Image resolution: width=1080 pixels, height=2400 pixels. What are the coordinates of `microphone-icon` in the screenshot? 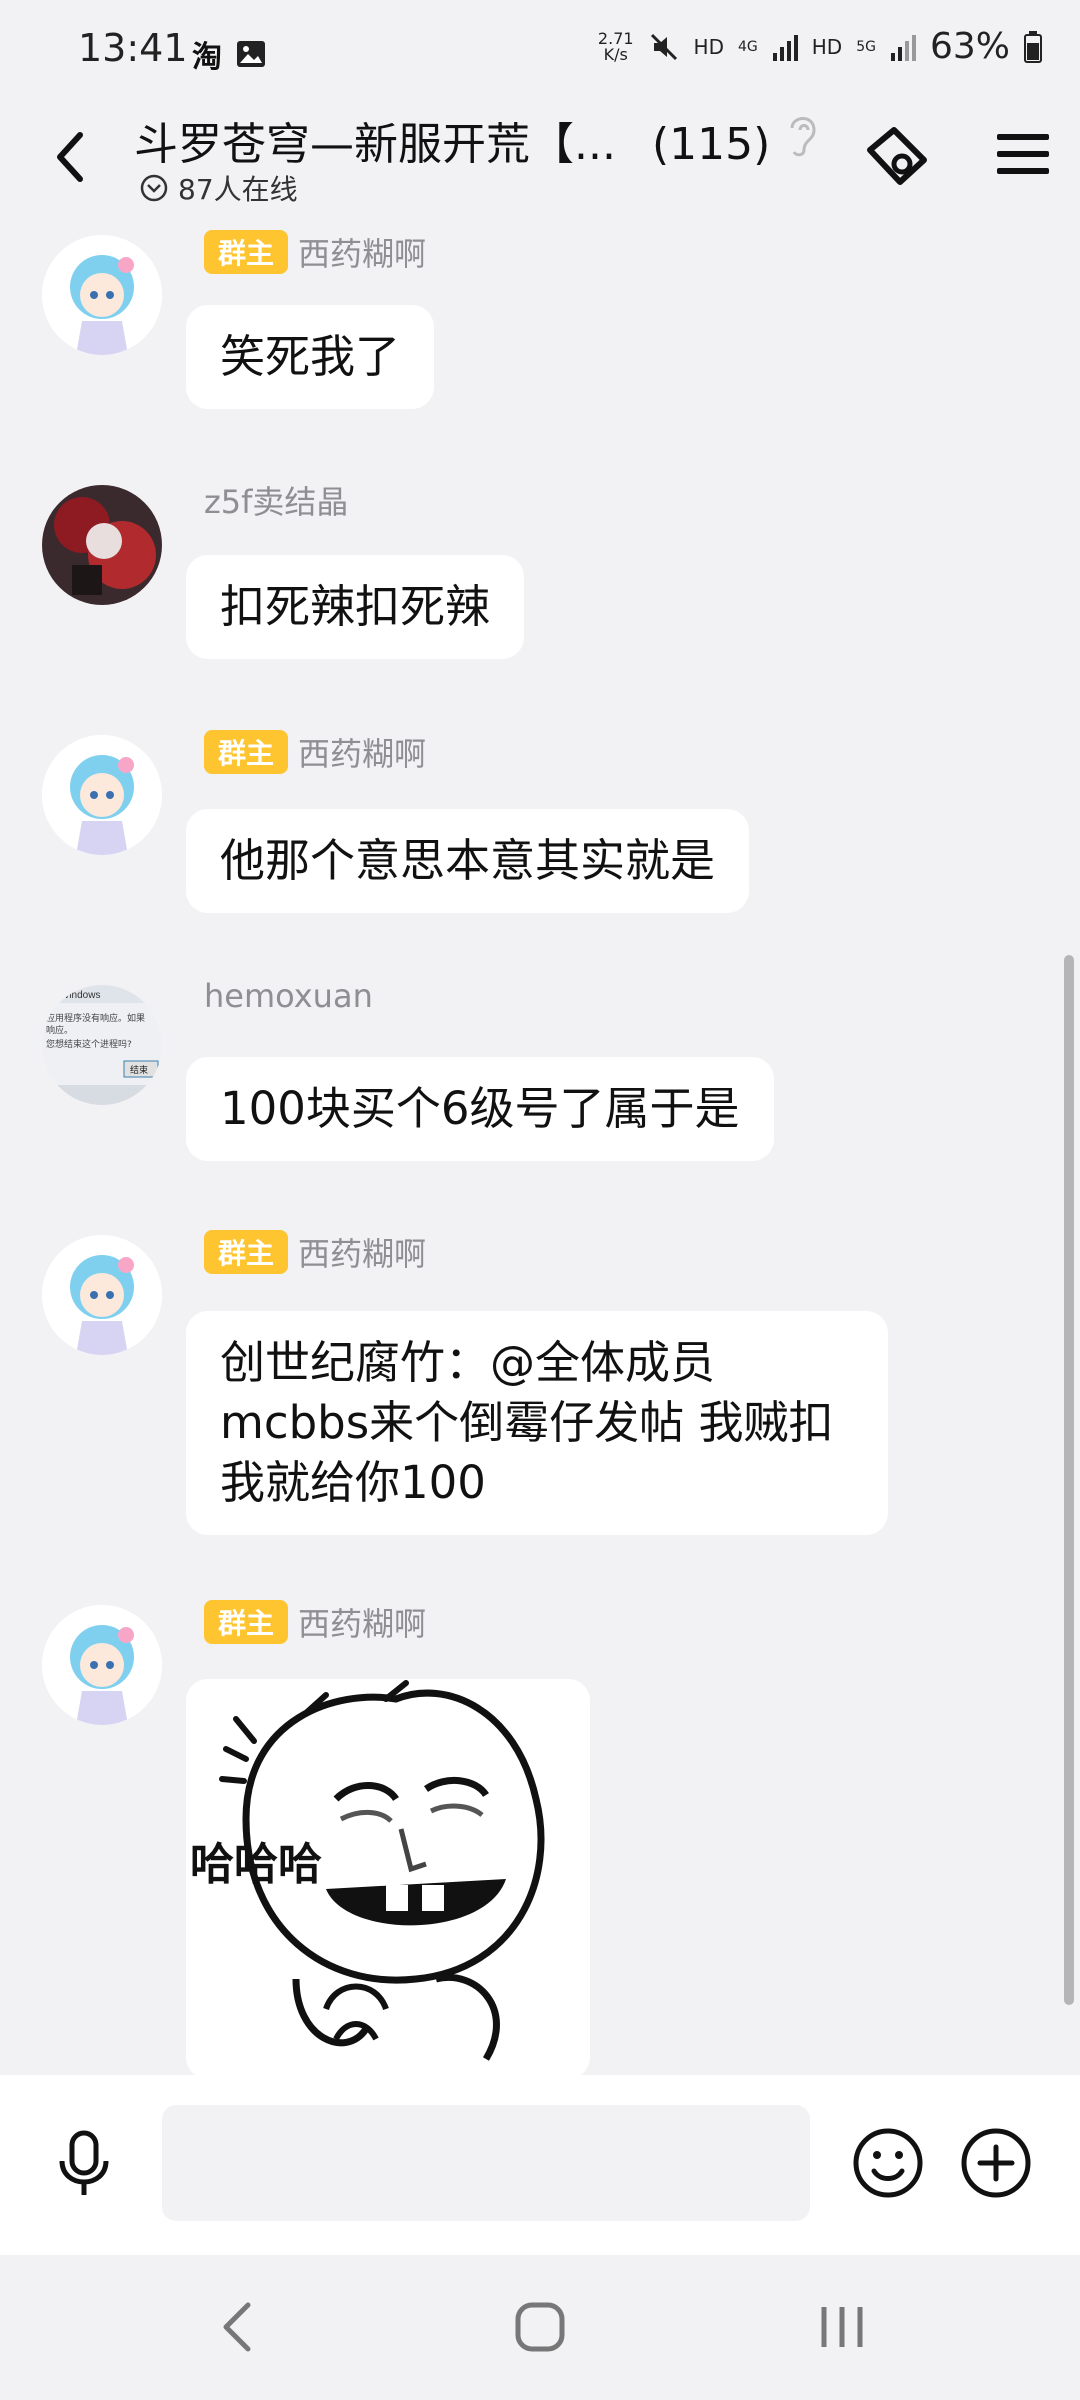 It's located at (84, 2162).